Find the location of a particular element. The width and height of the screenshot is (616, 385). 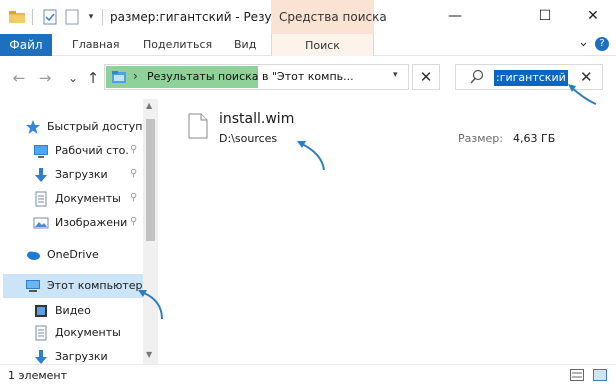

search-icon is located at coordinates (477, 78).